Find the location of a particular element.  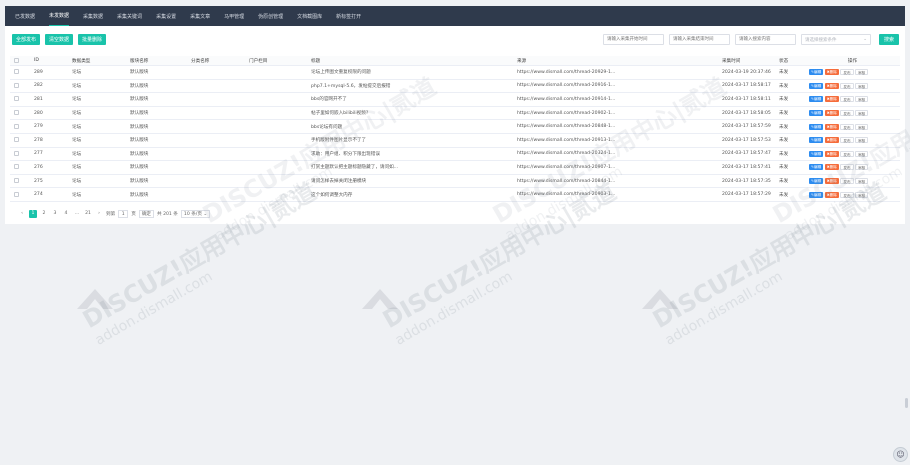

page-number: 1 is located at coordinates (33, 214).